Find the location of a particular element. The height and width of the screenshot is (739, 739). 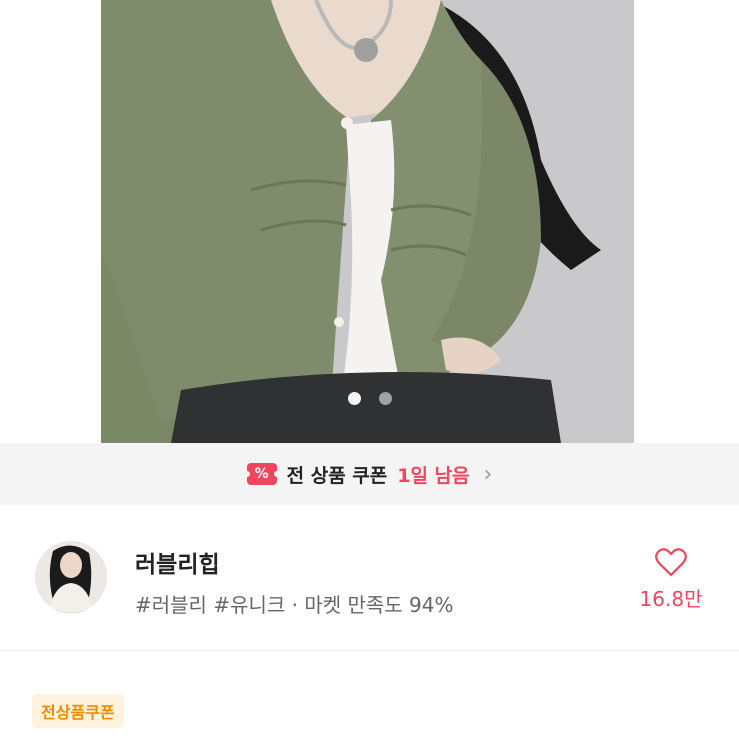

carousel-indicator is located at coordinates (369, 398).